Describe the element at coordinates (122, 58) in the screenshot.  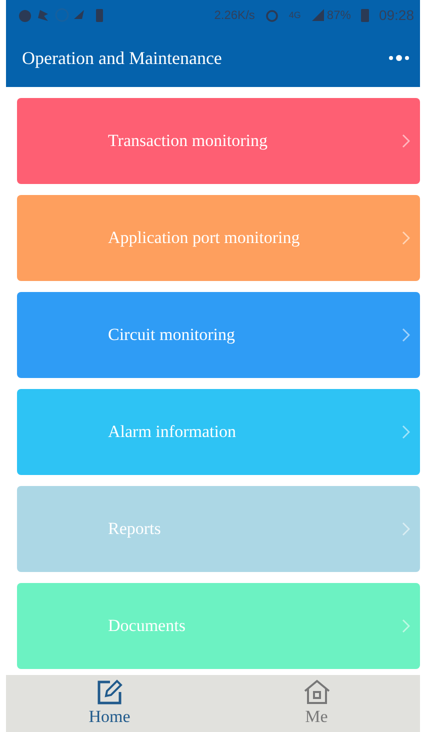
I see `page-title: Operation and Maintenance` at that location.